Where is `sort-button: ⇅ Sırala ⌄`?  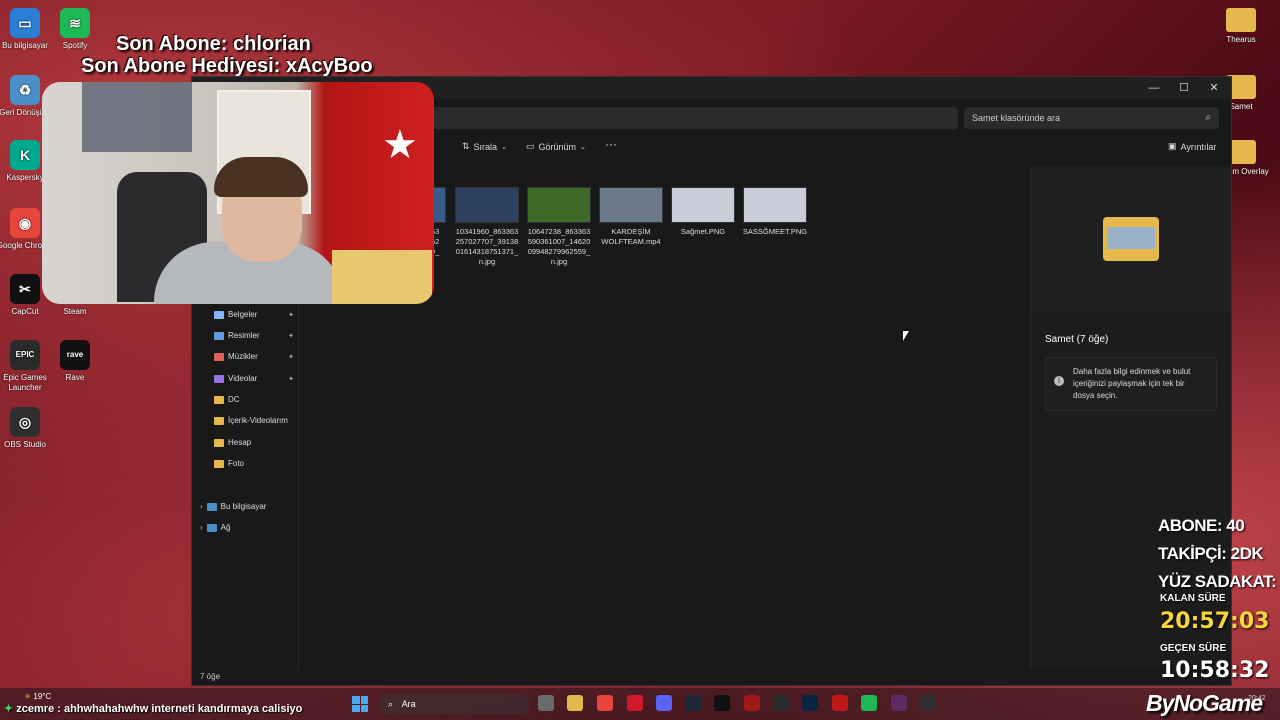
sort-button: ⇅ Sırala ⌄ is located at coordinates (484, 146).